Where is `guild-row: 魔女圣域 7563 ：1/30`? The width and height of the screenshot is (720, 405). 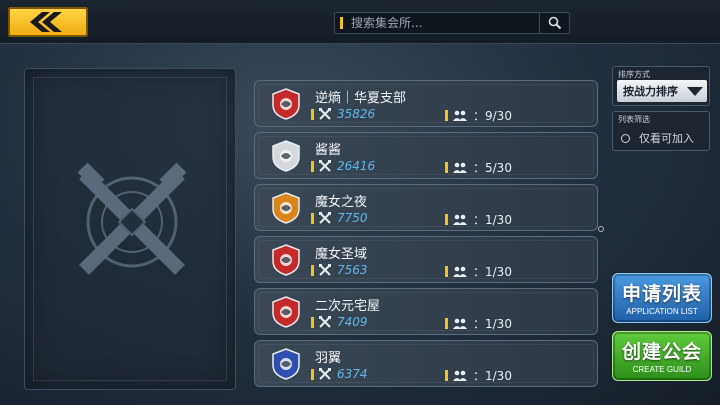
guild-row: 魔女圣域 7563 ：1/30 is located at coordinates (426, 259).